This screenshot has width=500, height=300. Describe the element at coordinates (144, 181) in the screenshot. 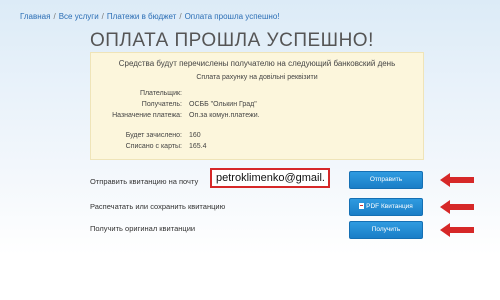

I see `send-email-label: Отправить квитанцию на почту` at that location.